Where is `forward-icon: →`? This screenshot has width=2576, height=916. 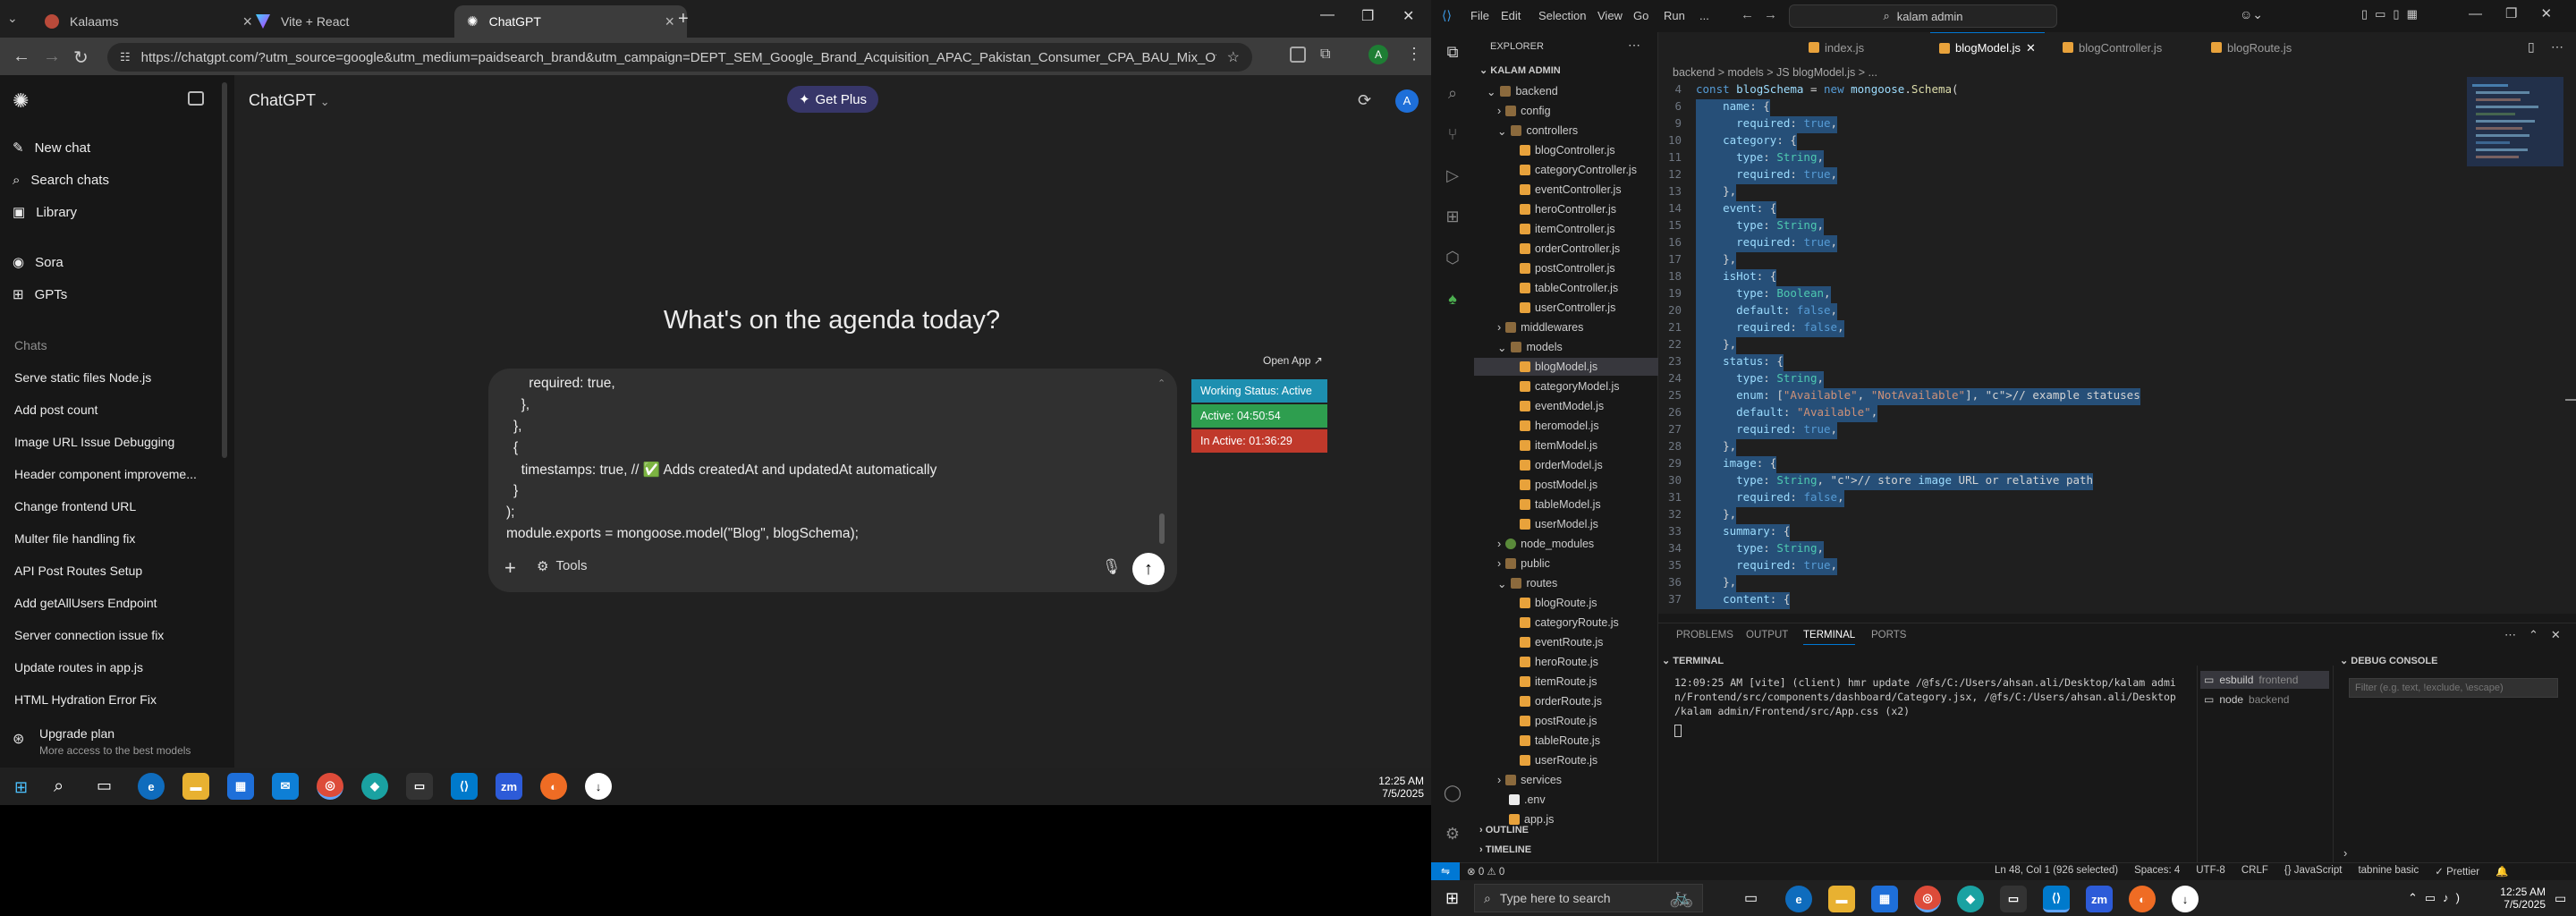
forward-icon: → is located at coordinates (52, 57).